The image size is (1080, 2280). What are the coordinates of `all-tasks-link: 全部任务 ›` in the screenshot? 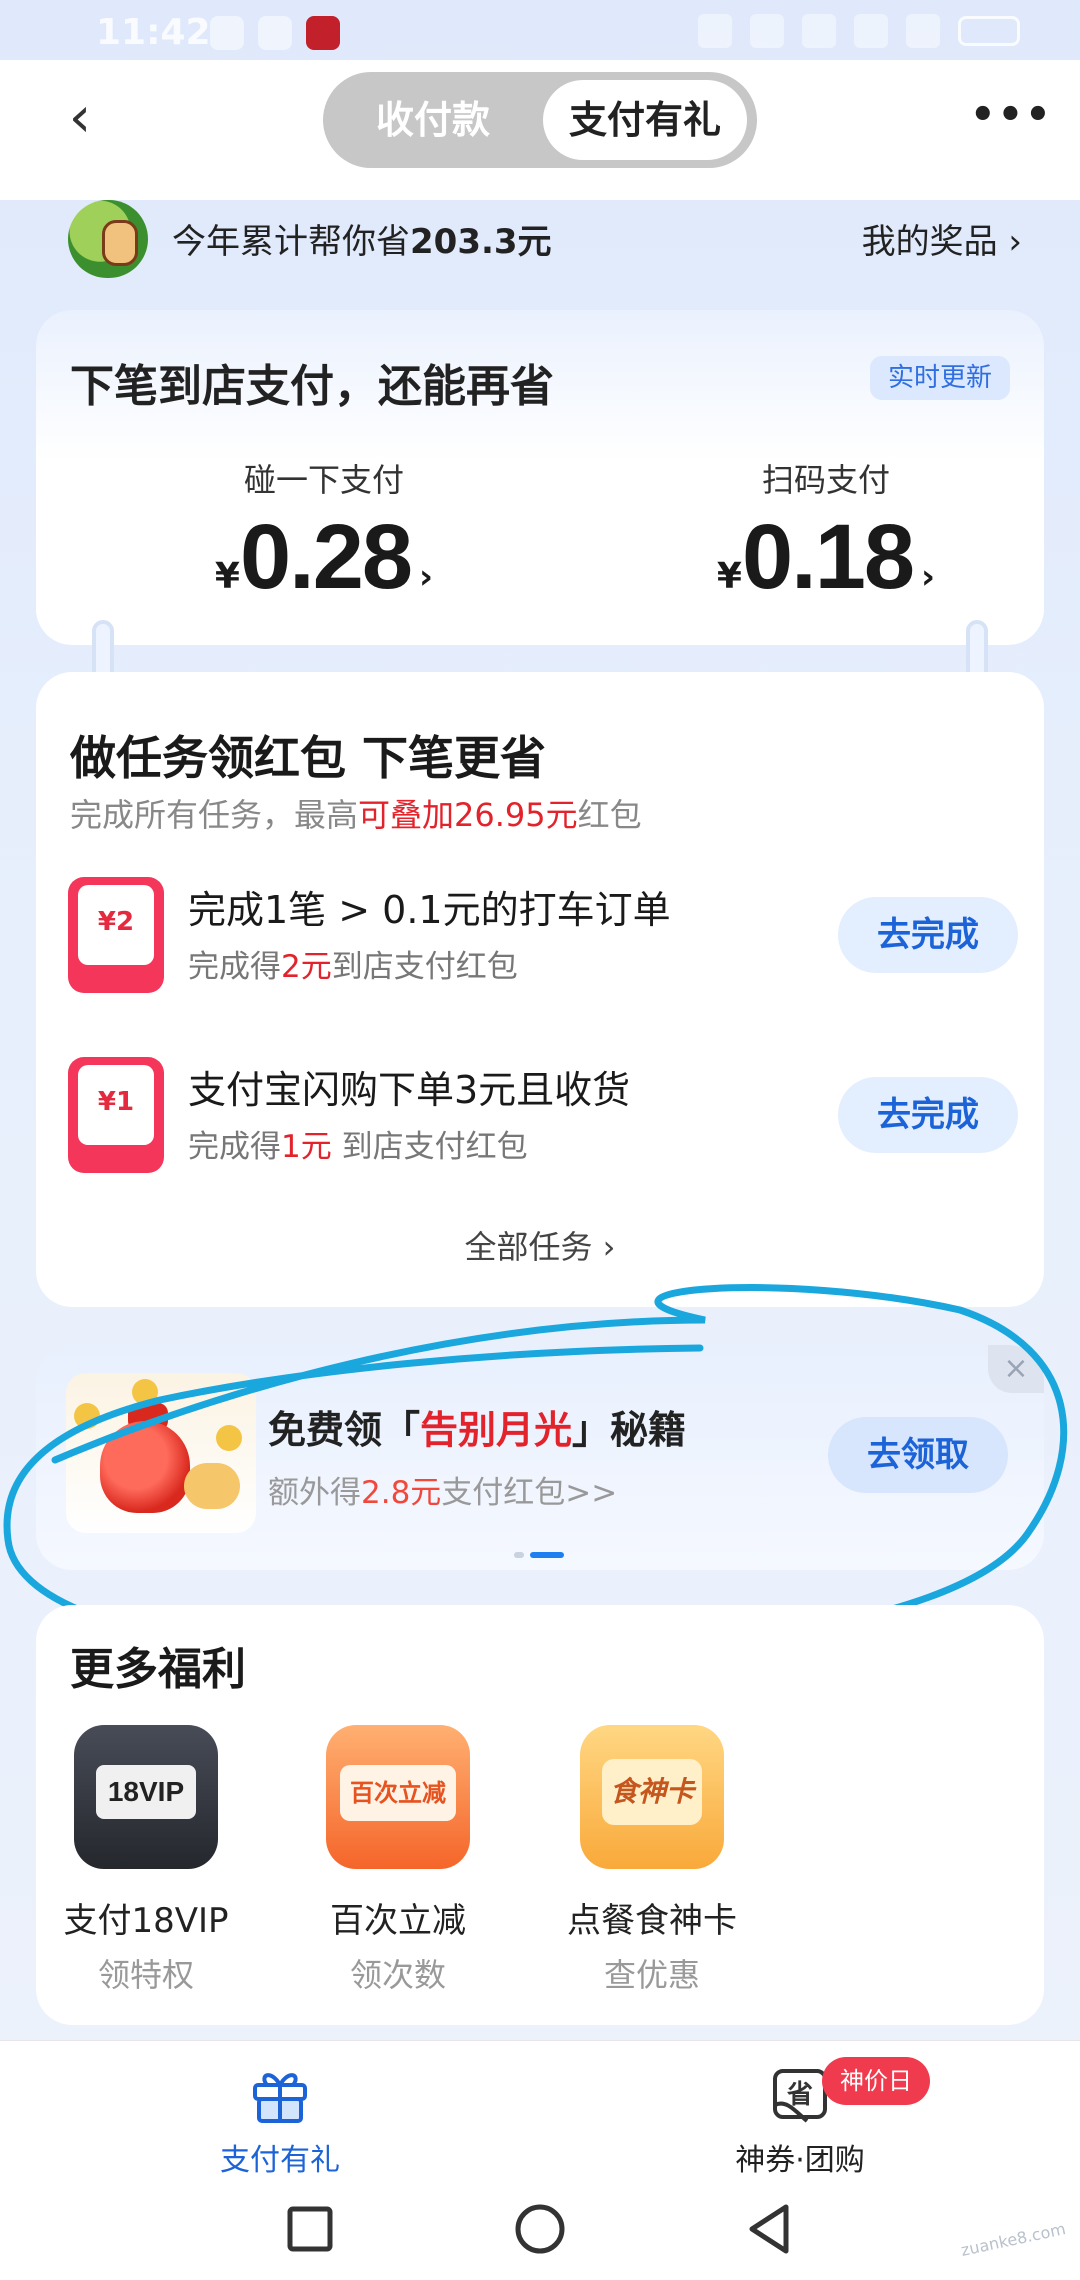 It's located at (540, 1245).